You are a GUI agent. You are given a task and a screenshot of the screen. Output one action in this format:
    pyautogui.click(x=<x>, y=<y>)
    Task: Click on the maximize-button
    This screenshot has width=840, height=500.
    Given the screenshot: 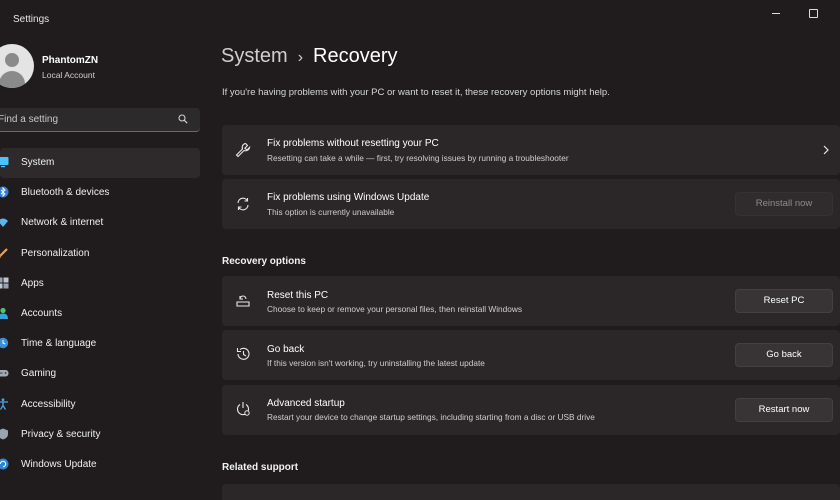 What is the action you would take?
    pyautogui.click(x=813, y=13)
    